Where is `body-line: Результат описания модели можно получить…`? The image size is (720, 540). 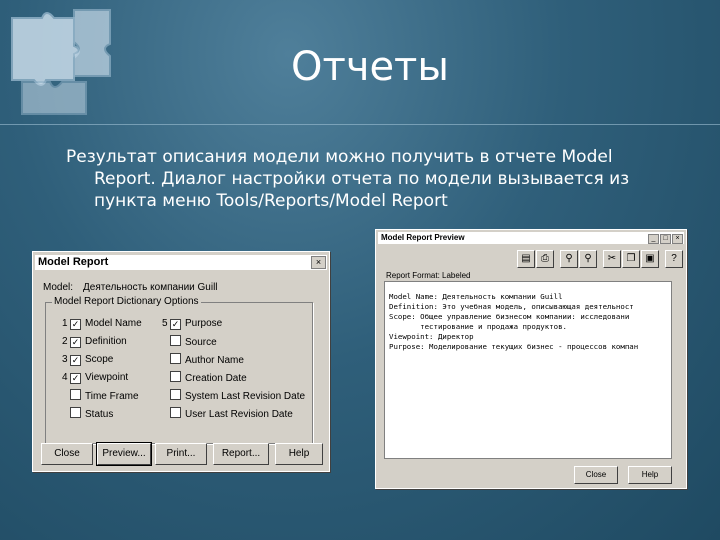
body-line: Результат описания модели можно получить… is located at coordinates (339, 157).